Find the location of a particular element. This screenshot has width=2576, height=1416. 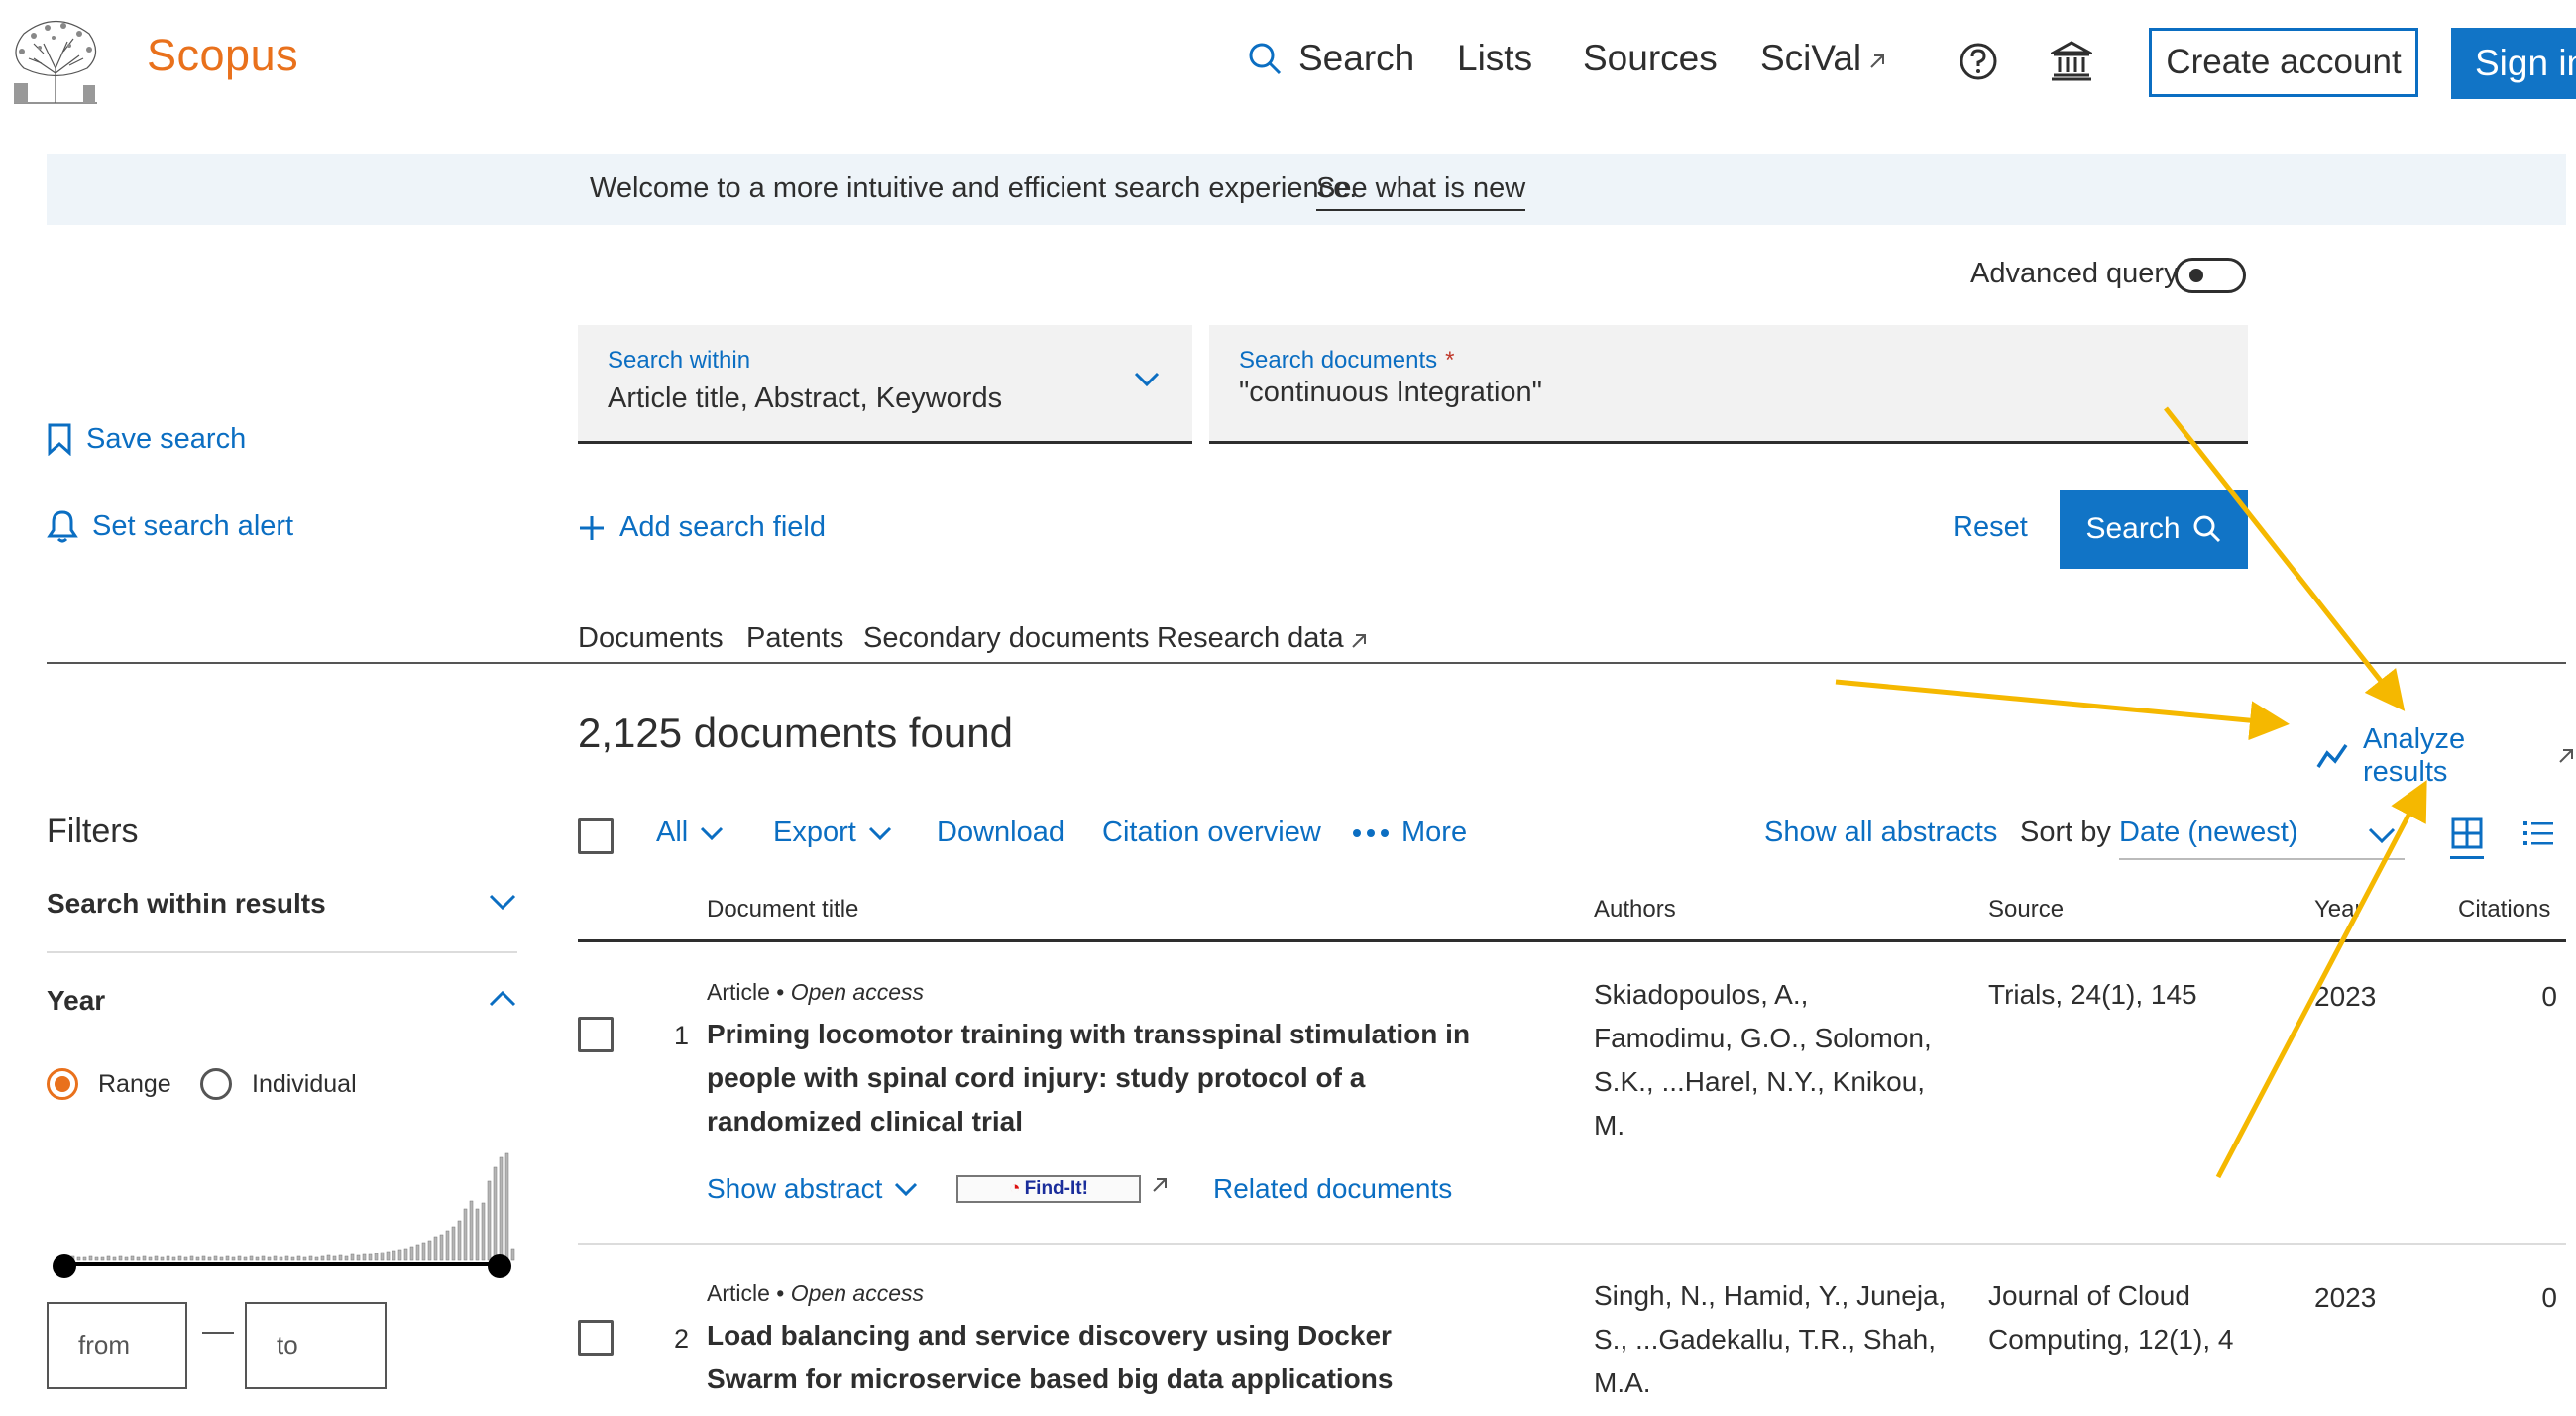

col-document-title: Document title is located at coordinates (782, 910).